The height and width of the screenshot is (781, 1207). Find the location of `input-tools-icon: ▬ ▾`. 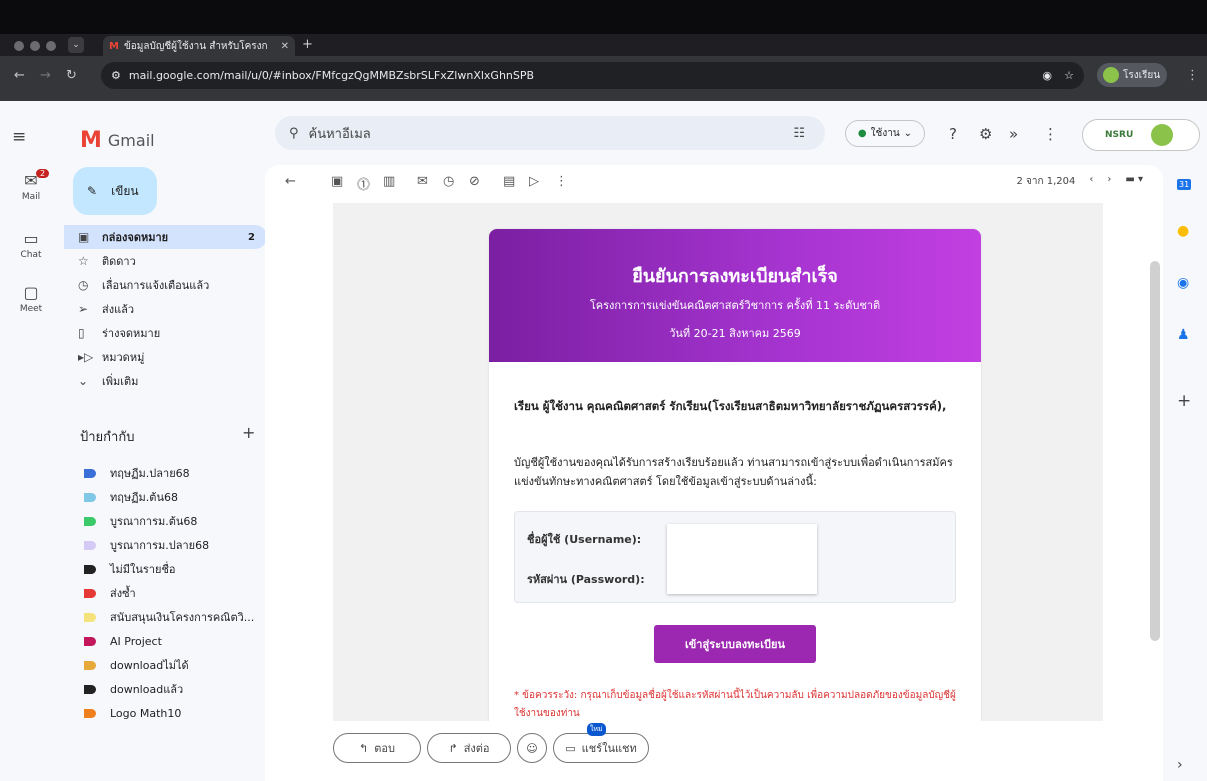

input-tools-icon: ▬ ▾ is located at coordinates (1134, 181).